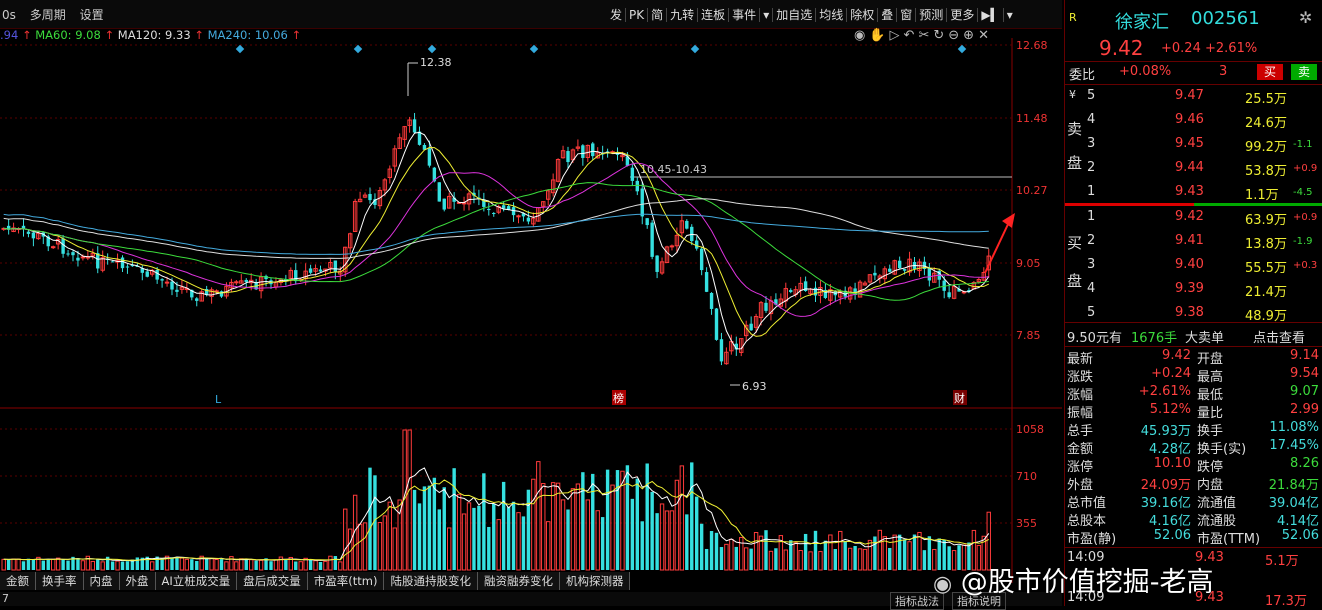 The image size is (1322, 610). Describe the element at coordinates (1210, 359) in the screenshot. I see `stat-label: 开盘` at that location.